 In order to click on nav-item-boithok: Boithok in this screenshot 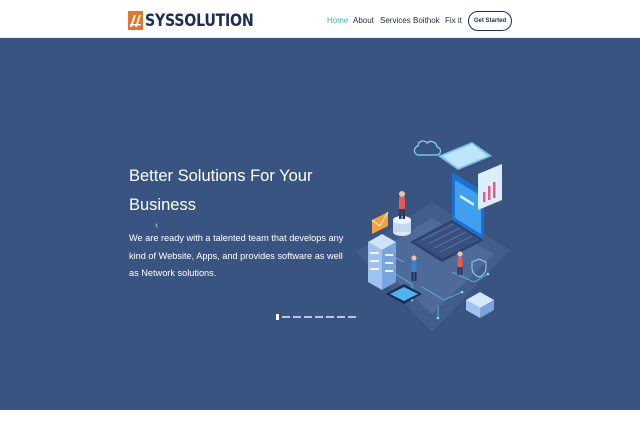, I will do `click(426, 20)`.